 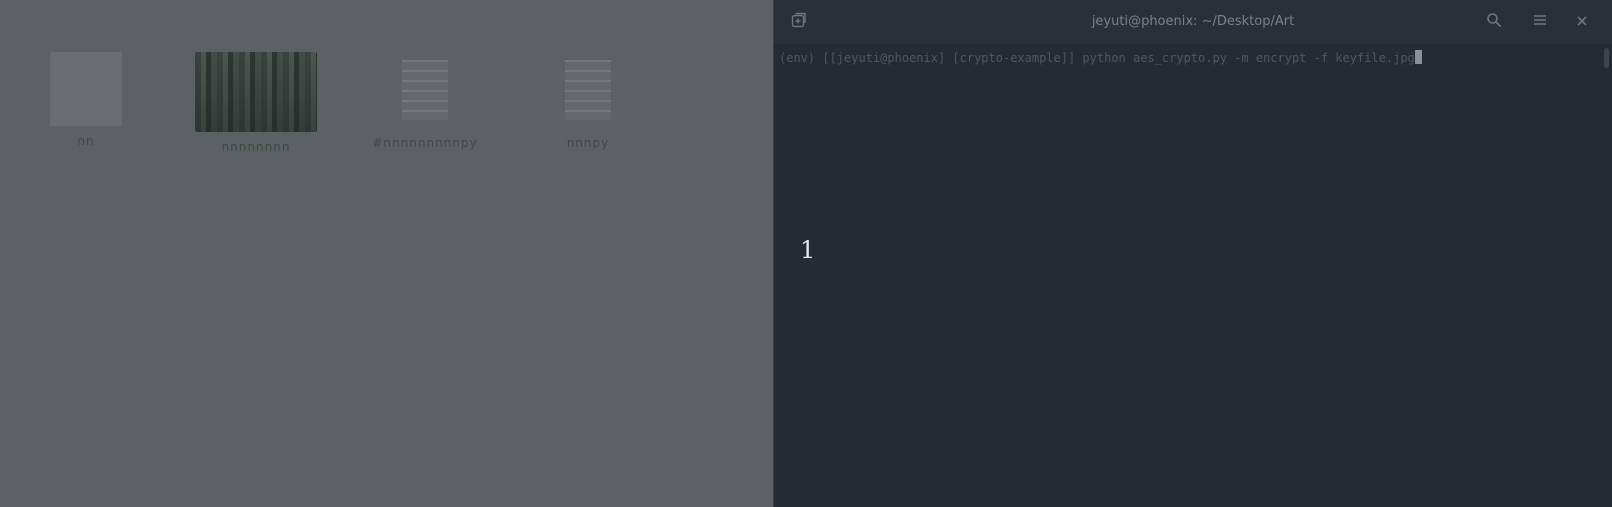 I want to click on desktop-item-folder: nn, so click(x=86, y=100).